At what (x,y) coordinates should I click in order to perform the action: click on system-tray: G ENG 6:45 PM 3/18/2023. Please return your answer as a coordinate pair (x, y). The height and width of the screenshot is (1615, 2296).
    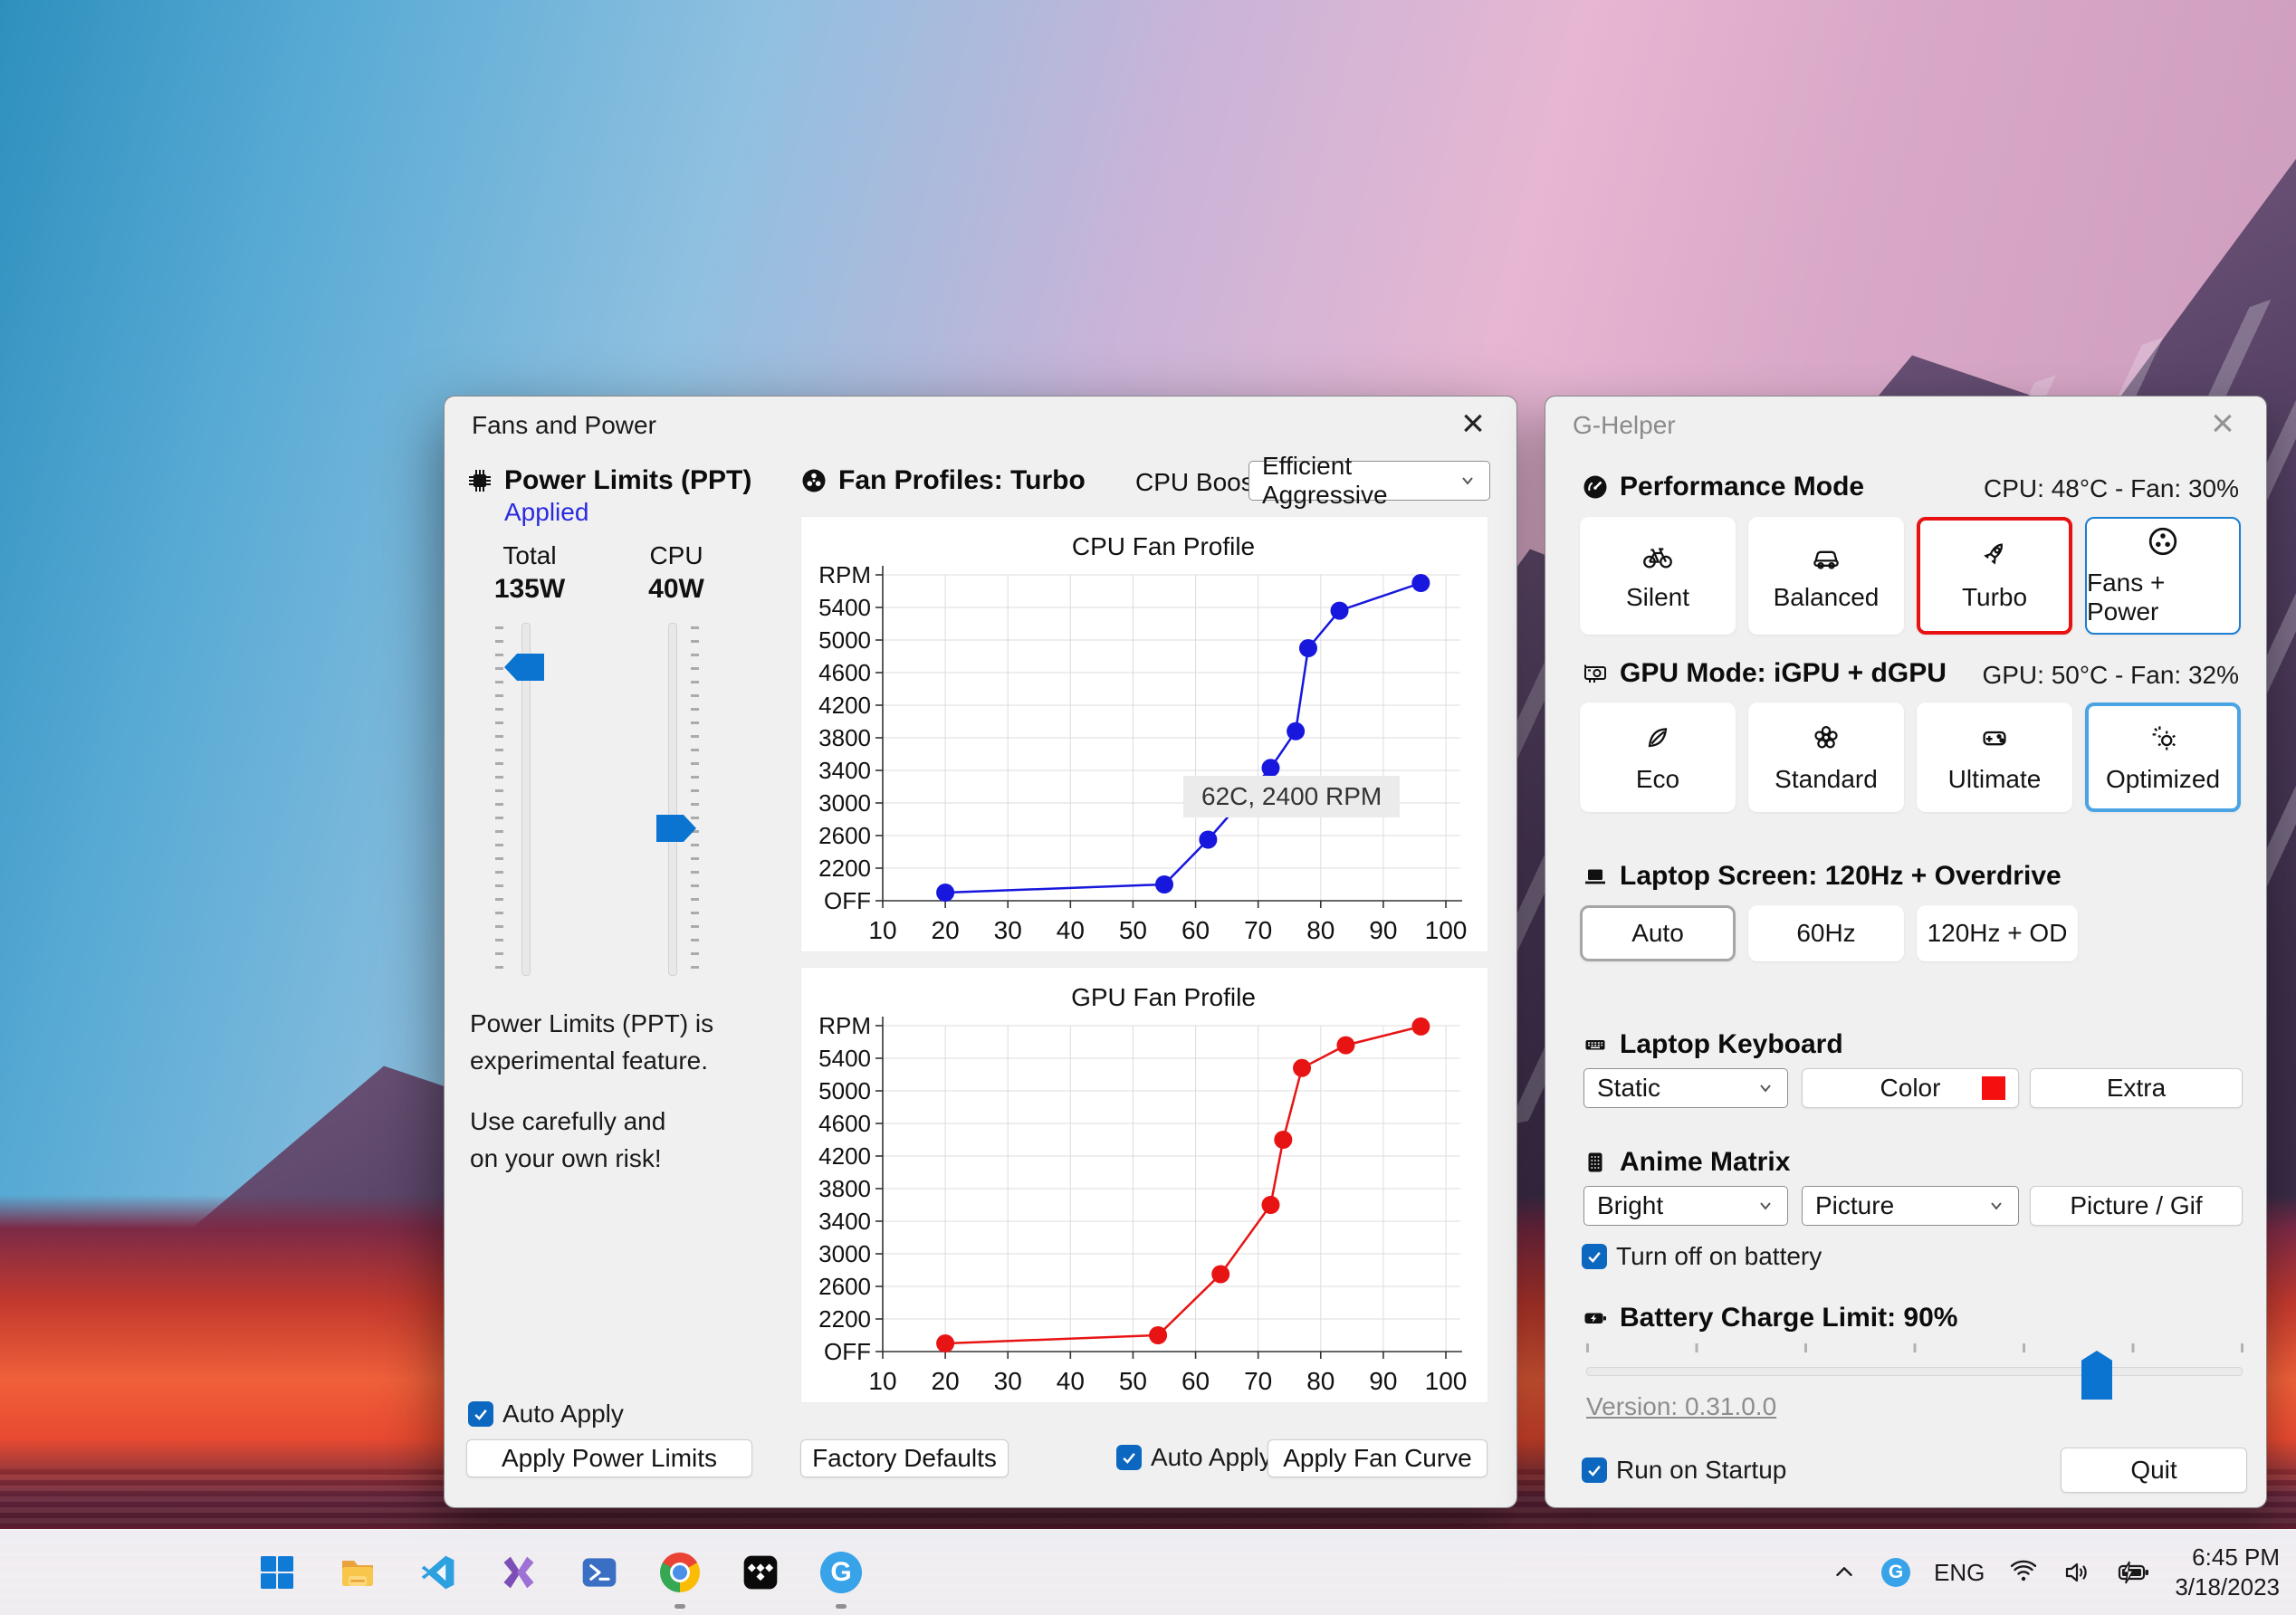
    Looking at the image, I should click on (2055, 1572).